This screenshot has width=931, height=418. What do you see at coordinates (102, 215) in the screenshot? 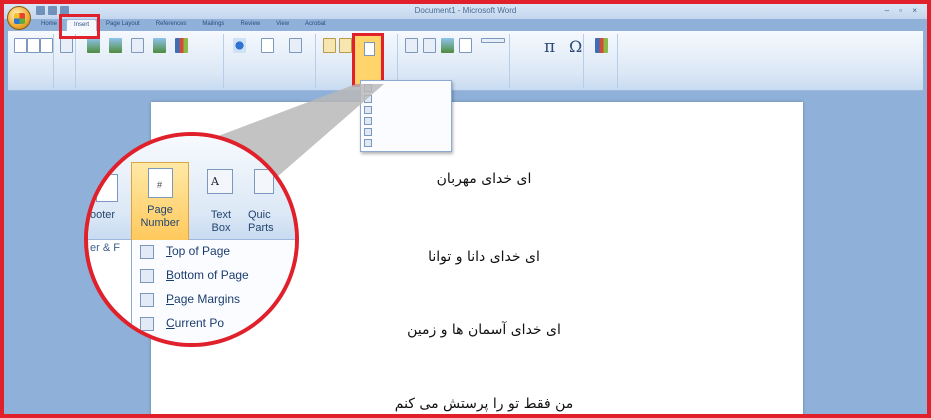
I see `footer-label: ooter` at bounding box center [102, 215].